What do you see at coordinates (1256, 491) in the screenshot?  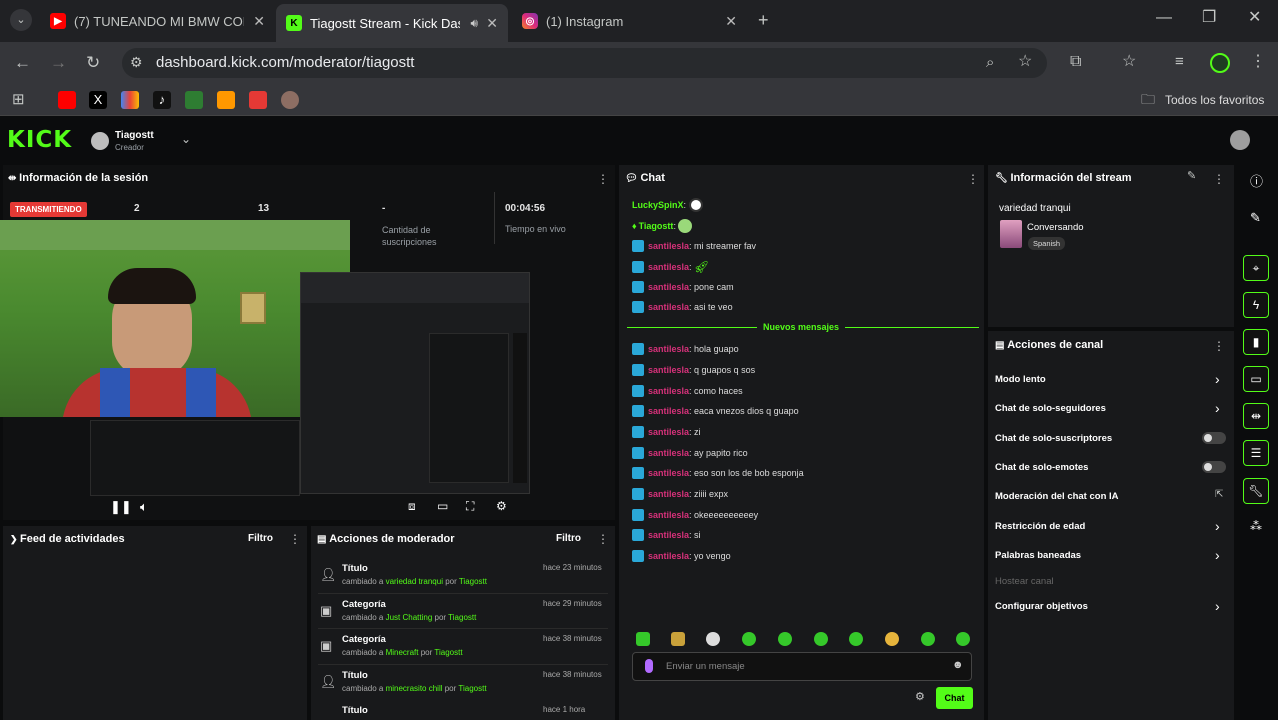 I see `wrench-icon: 🔧︎` at bounding box center [1256, 491].